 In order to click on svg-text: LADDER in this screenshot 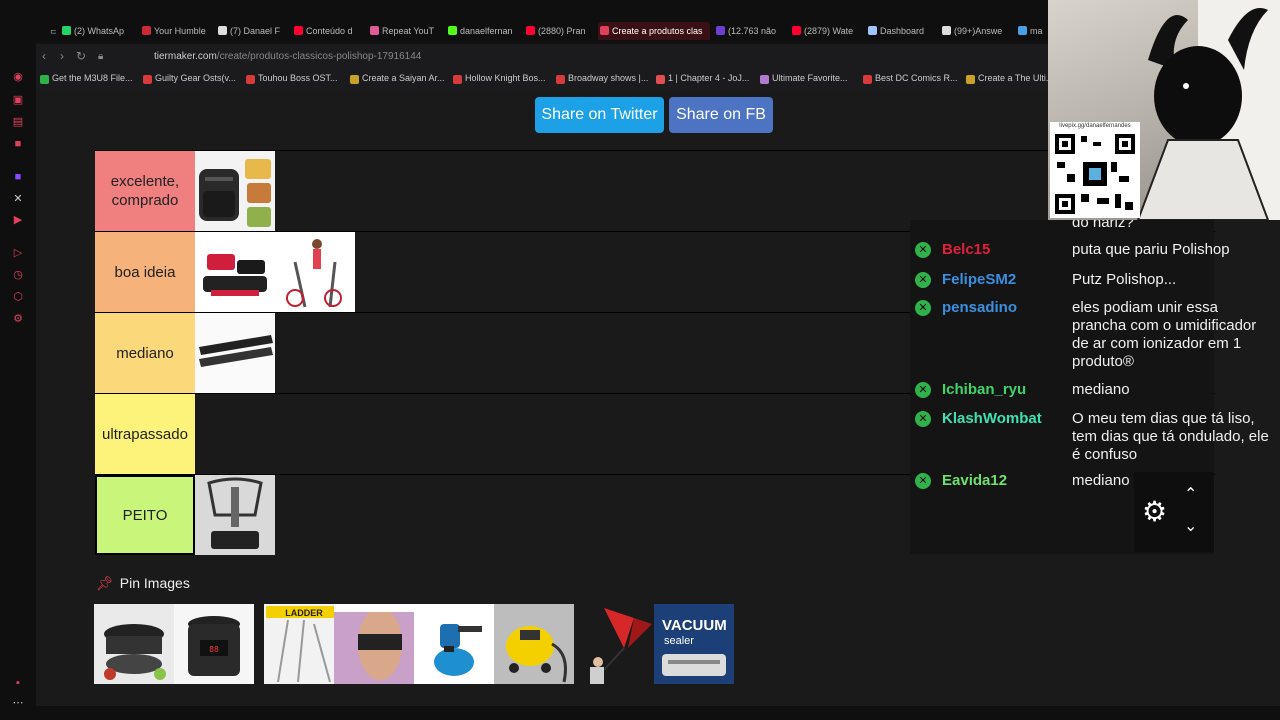, I will do `click(304, 613)`.